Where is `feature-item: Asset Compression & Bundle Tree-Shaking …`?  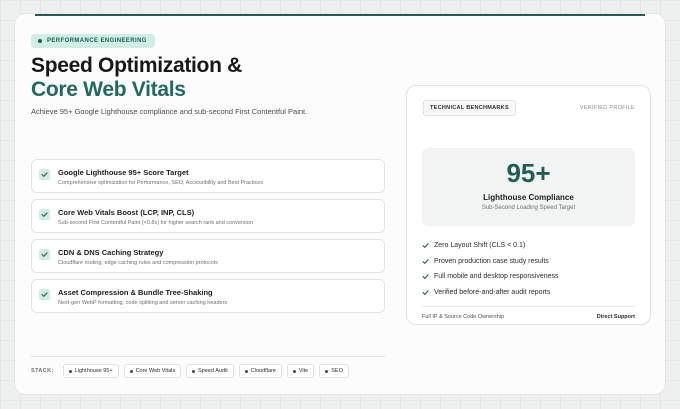
feature-item: Asset Compression & Bundle Tree-Shaking … is located at coordinates (208, 296).